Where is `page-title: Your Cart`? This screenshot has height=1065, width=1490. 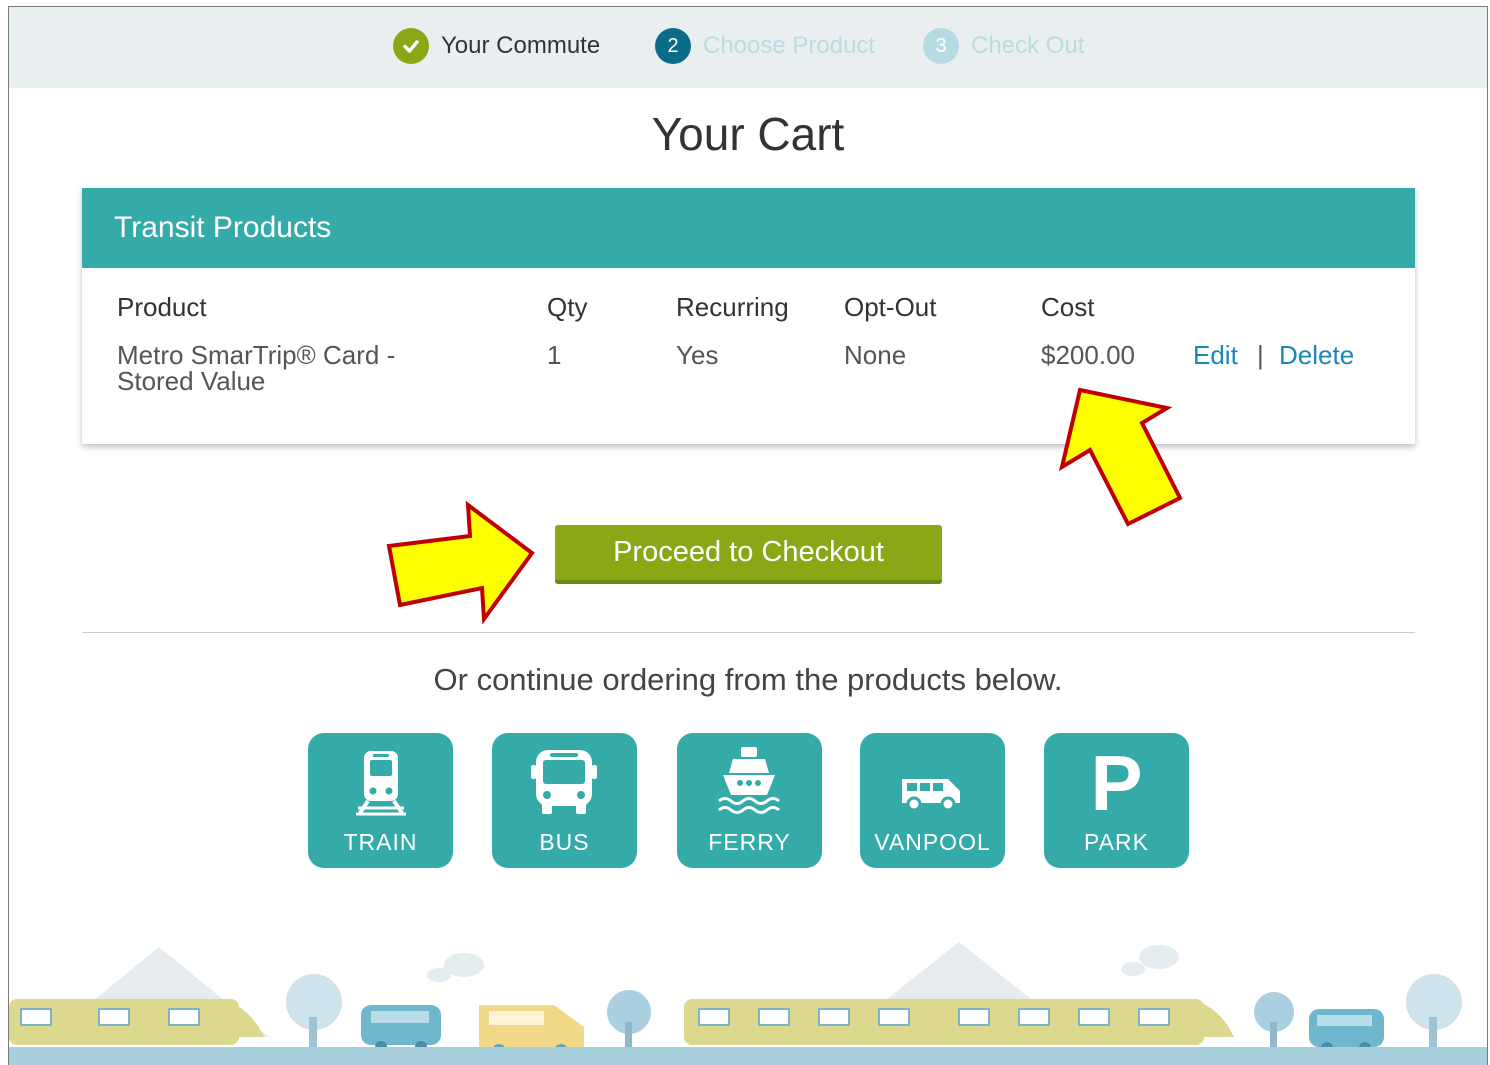 page-title: Your Cart is located at coordinates (748, 134).